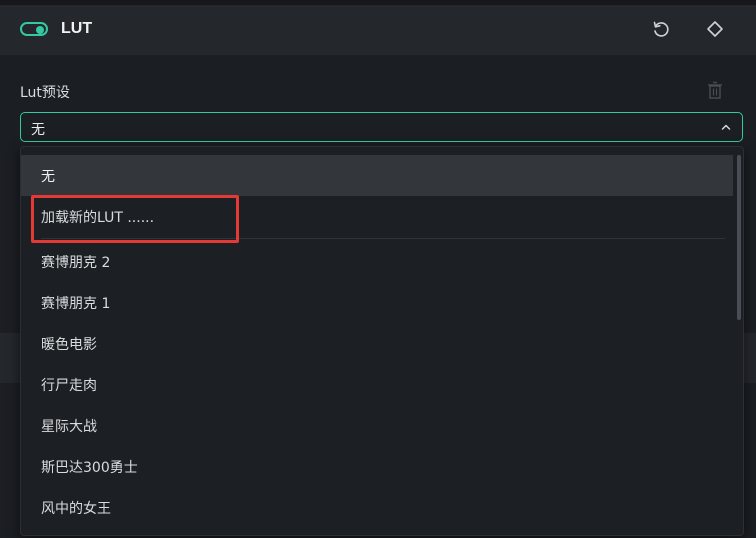  I want to click on reset-button, so click(661, 29).